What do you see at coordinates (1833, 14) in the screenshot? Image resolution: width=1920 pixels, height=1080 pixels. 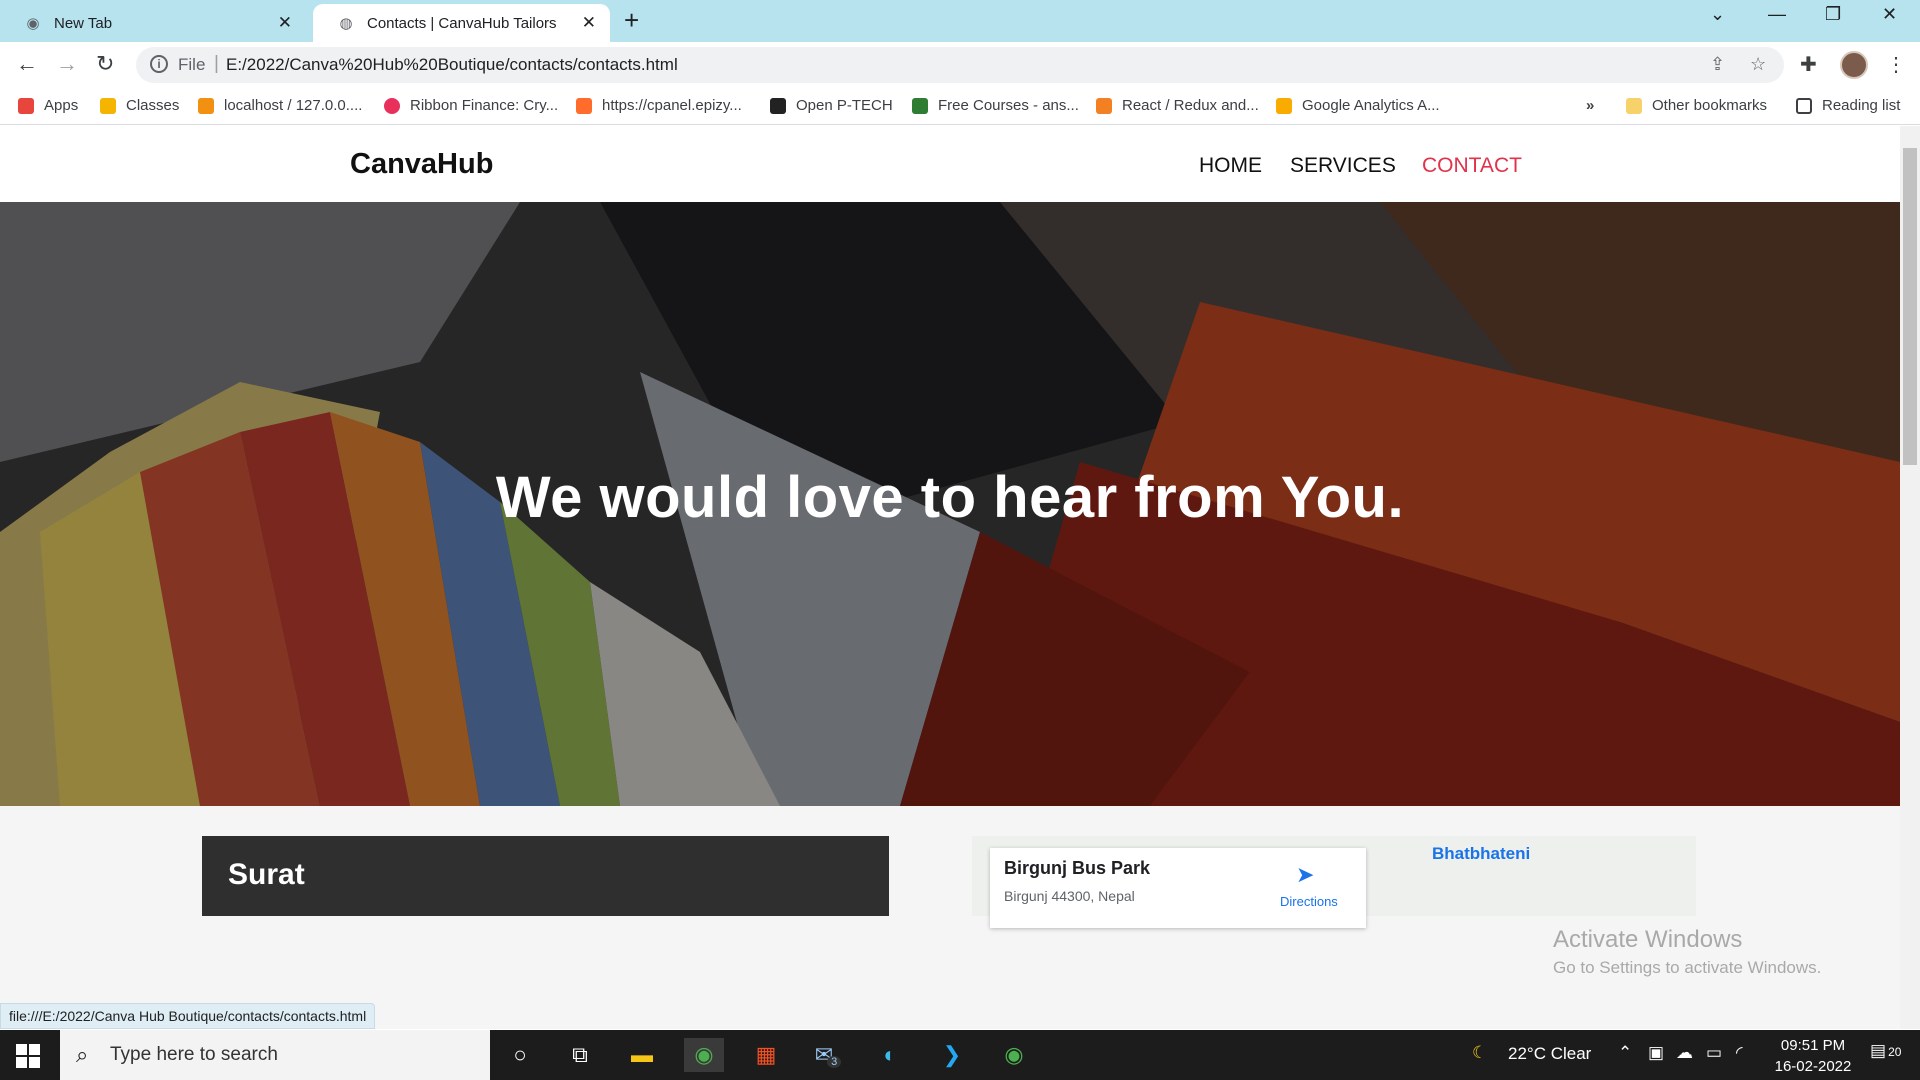 I see `restore-button: ❐` at bounding box center [1833, 14].